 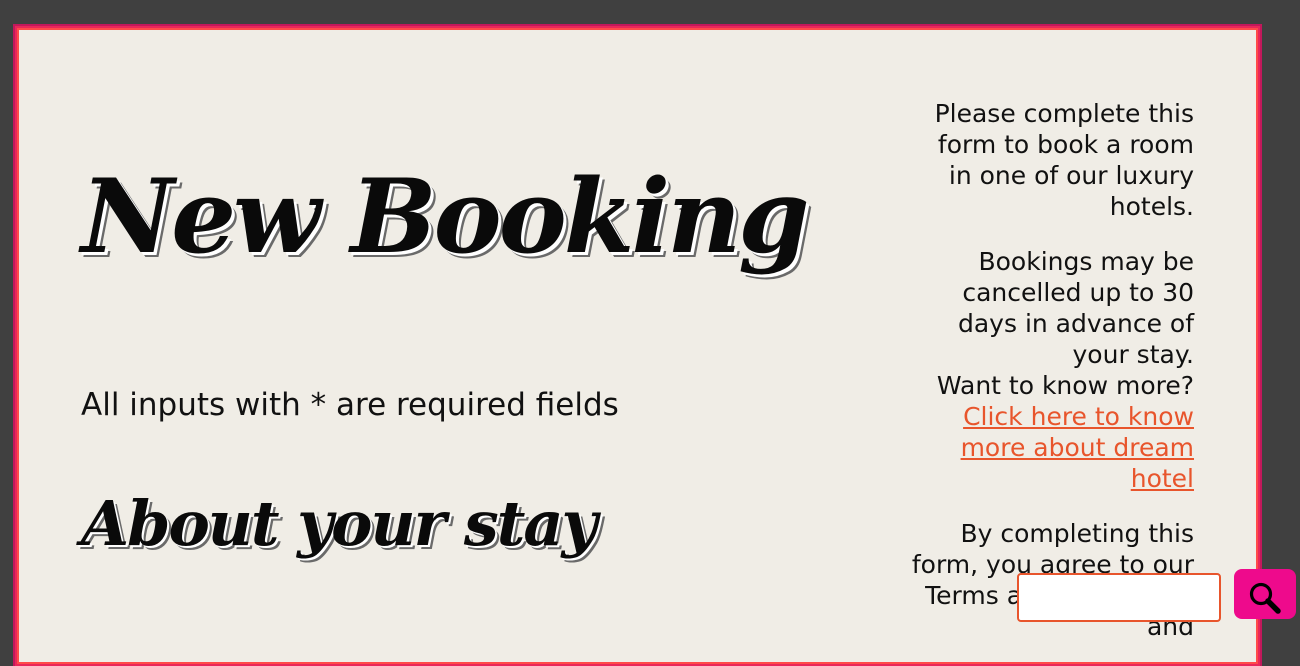 What do you see at coordinates (445, 217) in the screenshot?
I see `page-title: New Booking` at bounding box center [445, 217].